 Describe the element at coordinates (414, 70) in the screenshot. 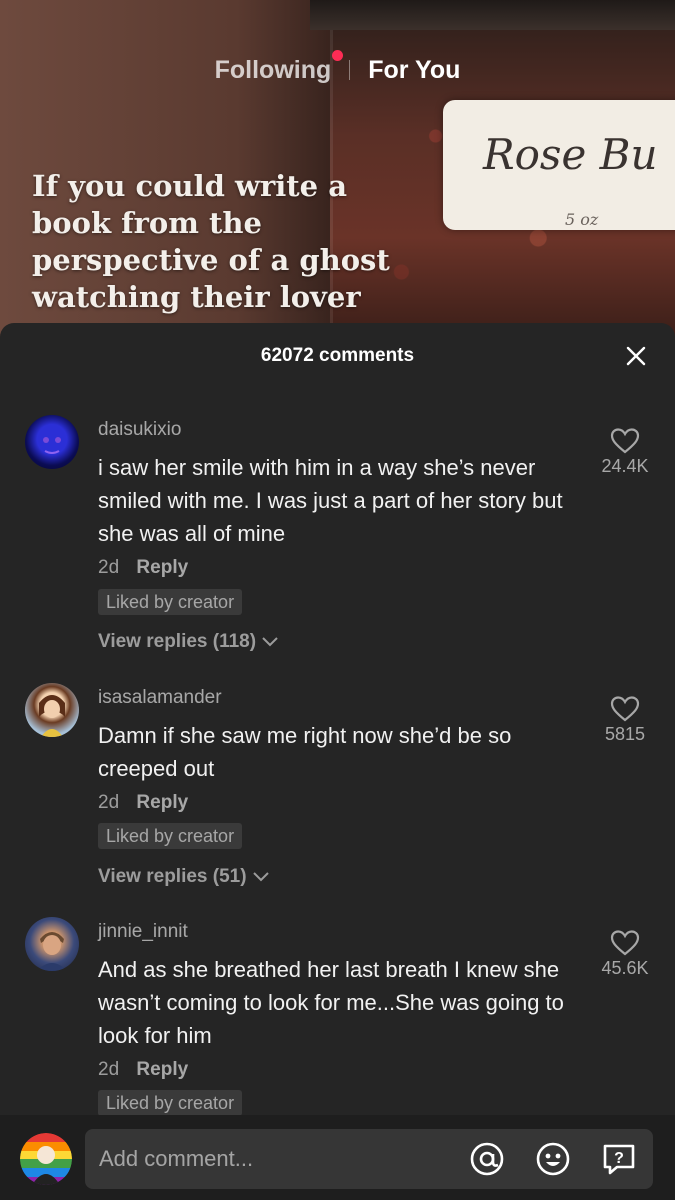

I see `tab-for-you: For You` at that location.